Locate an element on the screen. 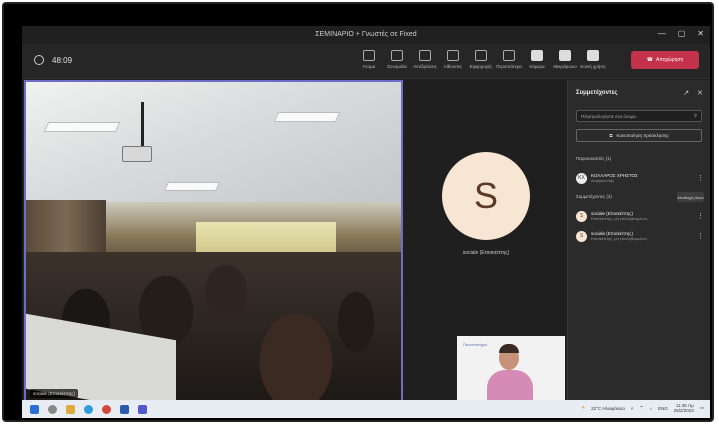 The width and height of the screenshot is (719, 426). share-icon is located at coordinates (593, 55).